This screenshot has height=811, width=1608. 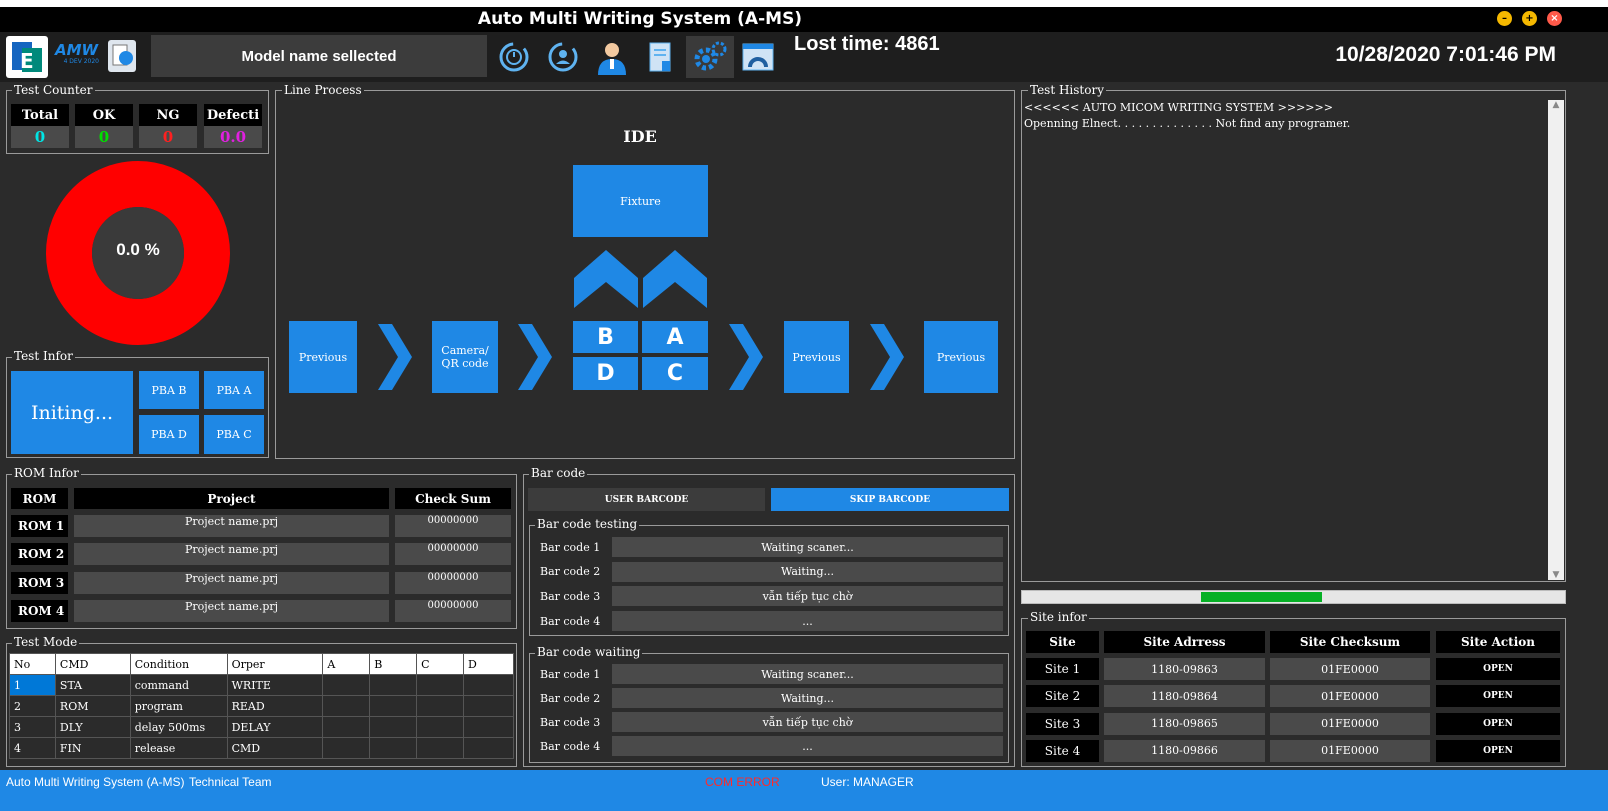 I want to click on maximize-button: +, so click(x=1529, y=18).